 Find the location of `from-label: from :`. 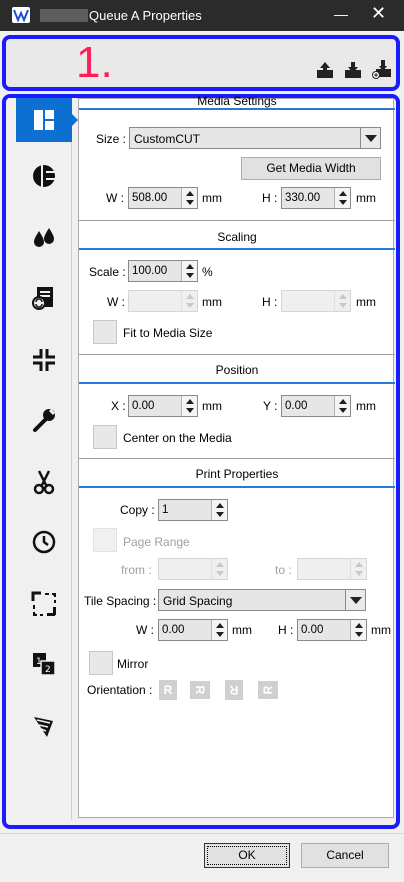

from-label: from : is located at coordinates (136, 570).